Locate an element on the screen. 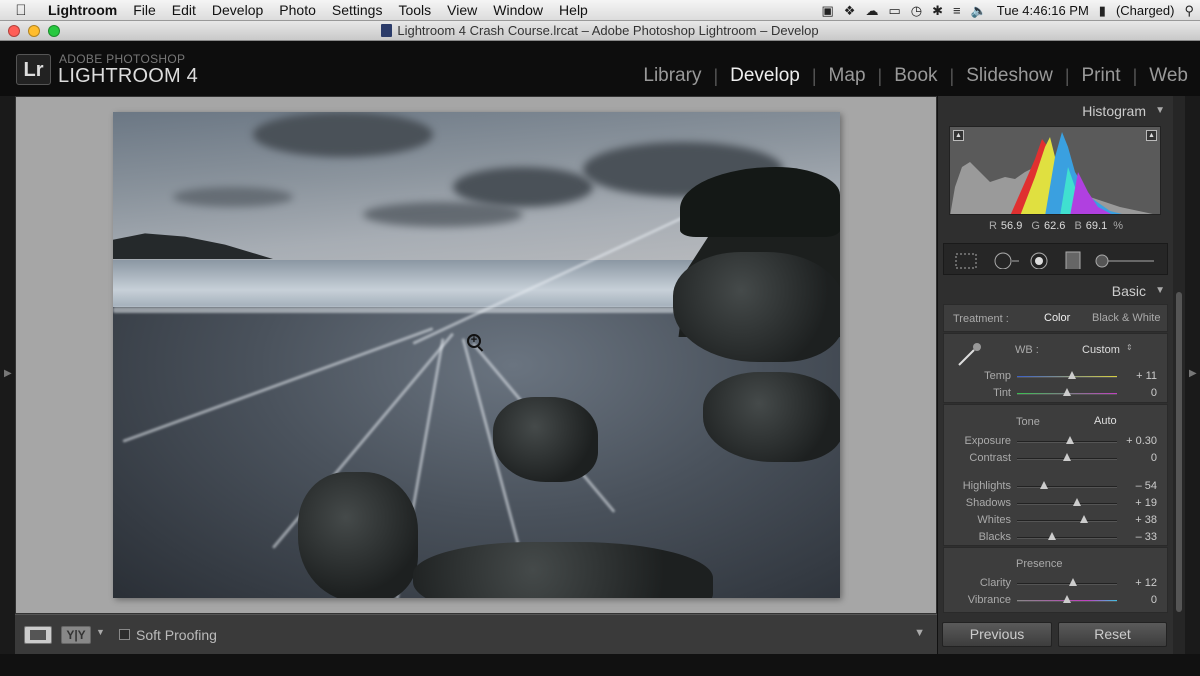  slider-blacks: Blacks – 33 is located at coordinates (1056, 537).